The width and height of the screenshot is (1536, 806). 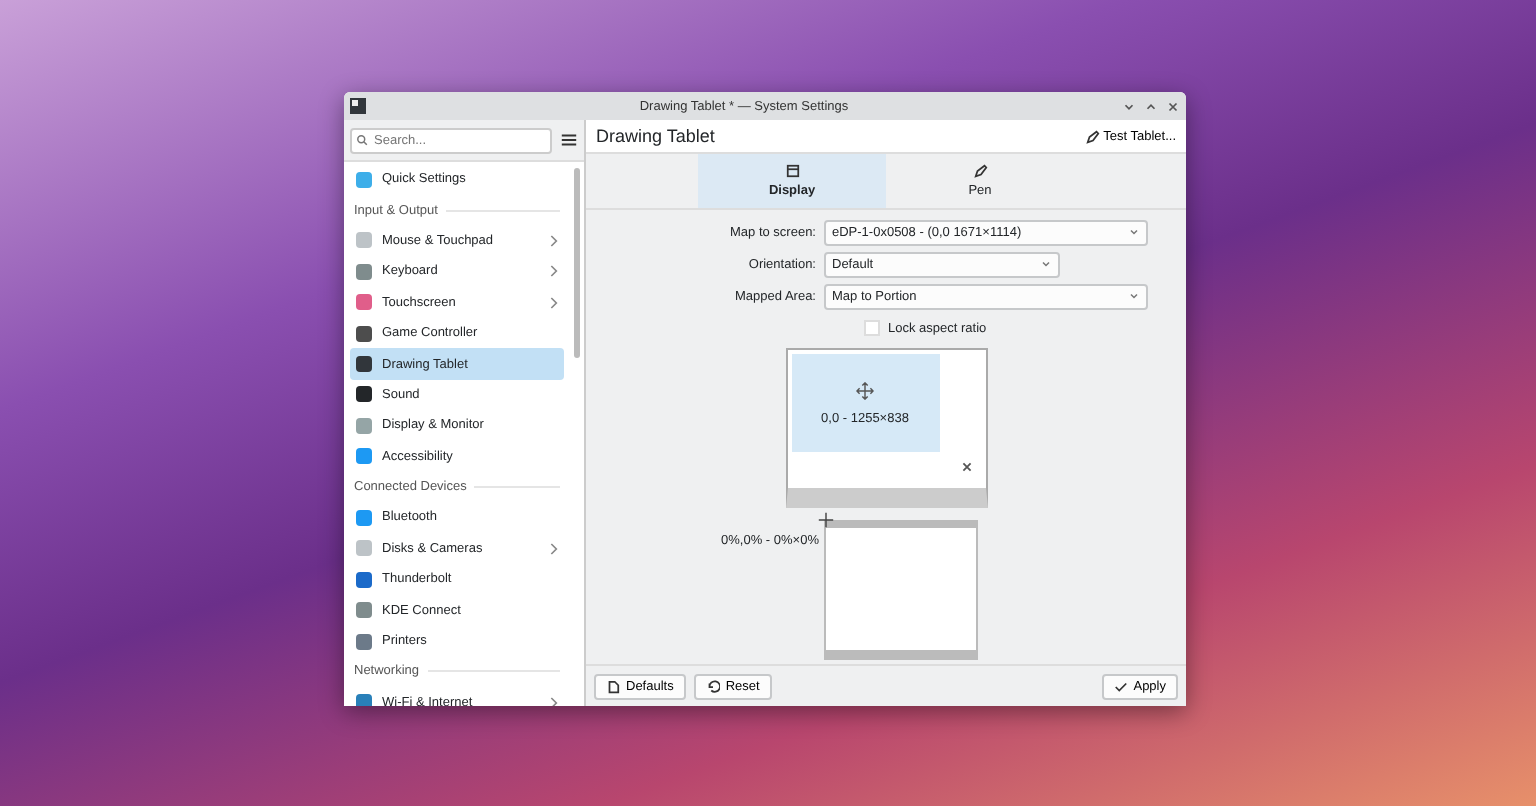 What do you see at coordinates (1151, 106) in the screenshot?
I see `maximize-icon` at bounding box center [1151, 106].